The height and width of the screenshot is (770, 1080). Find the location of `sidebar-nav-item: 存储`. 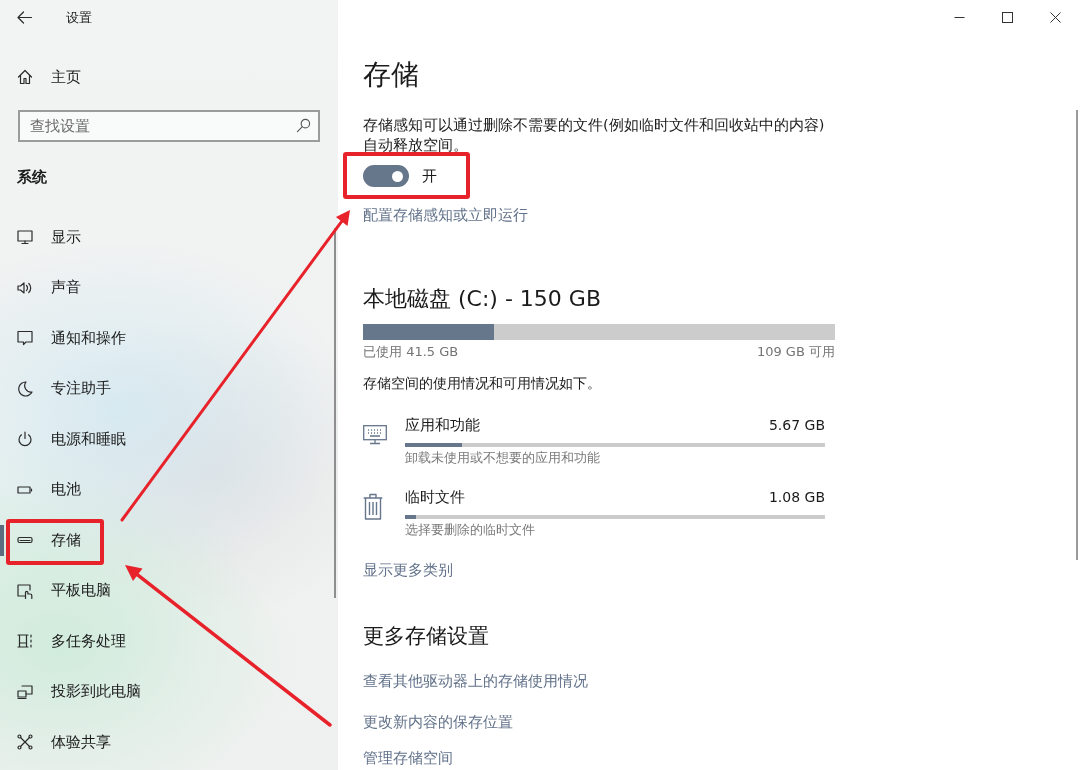

sidebar-nav-item: 存储 is located at coordinates (169, 540).